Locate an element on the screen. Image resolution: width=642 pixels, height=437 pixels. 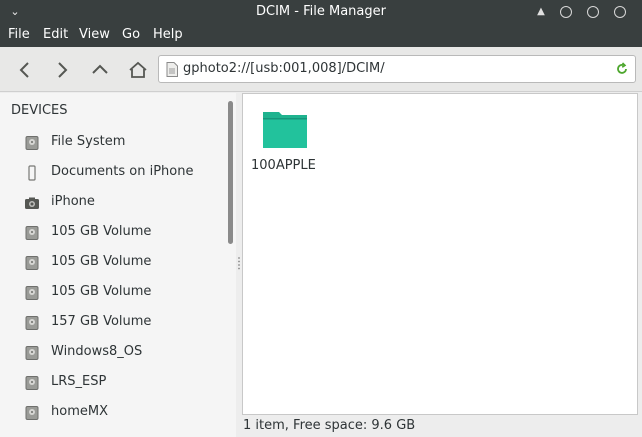
phone-icon is located at coordinates (32, 173).